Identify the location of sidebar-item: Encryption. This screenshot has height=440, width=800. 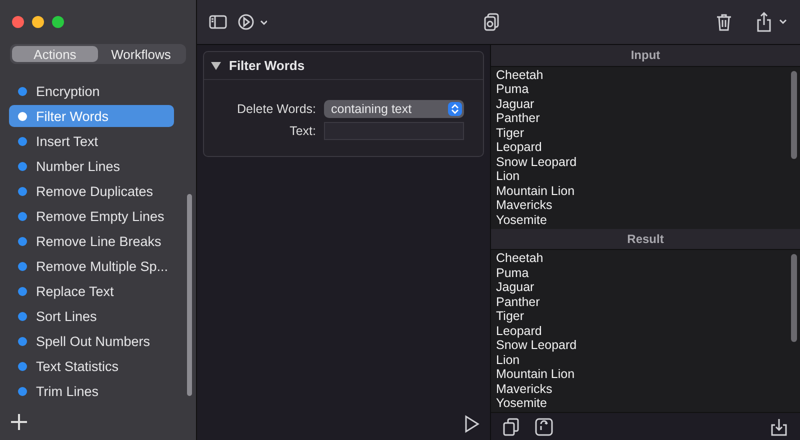
(91, 91).